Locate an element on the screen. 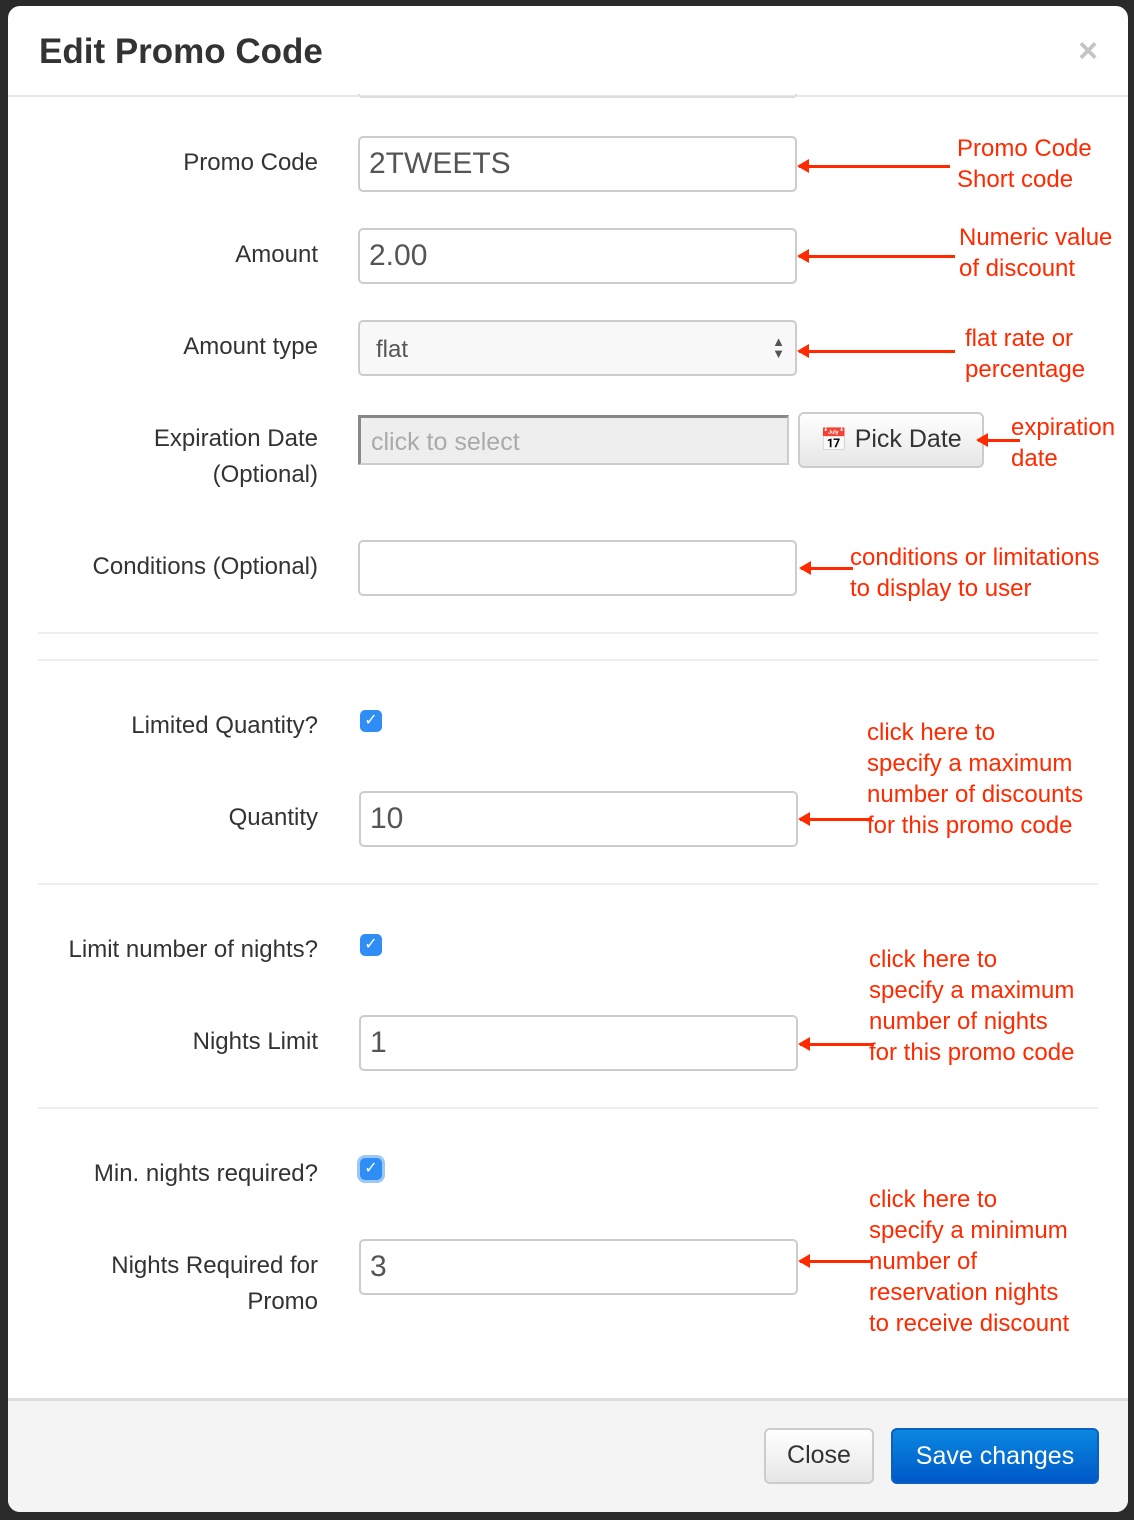 The image size is (1134, 1520). nights-required-input: 3 is located at coordinates (578, 1267).